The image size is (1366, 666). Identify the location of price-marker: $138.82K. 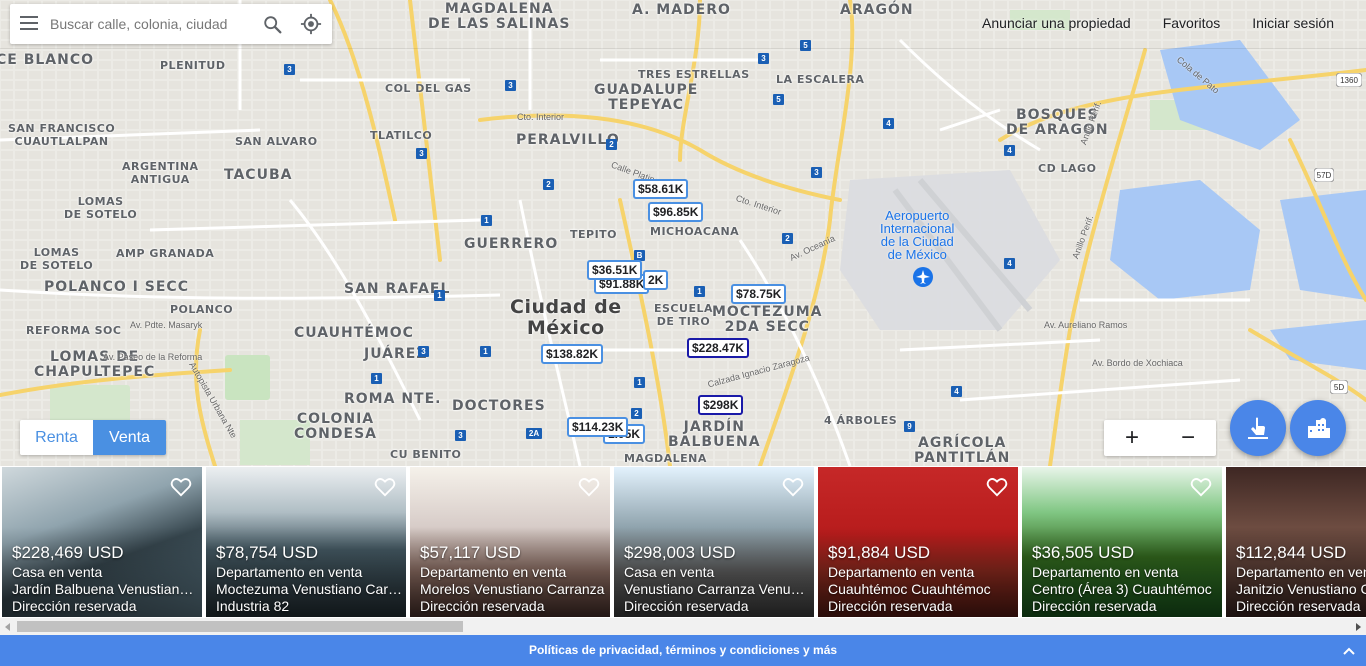
(572, 354).